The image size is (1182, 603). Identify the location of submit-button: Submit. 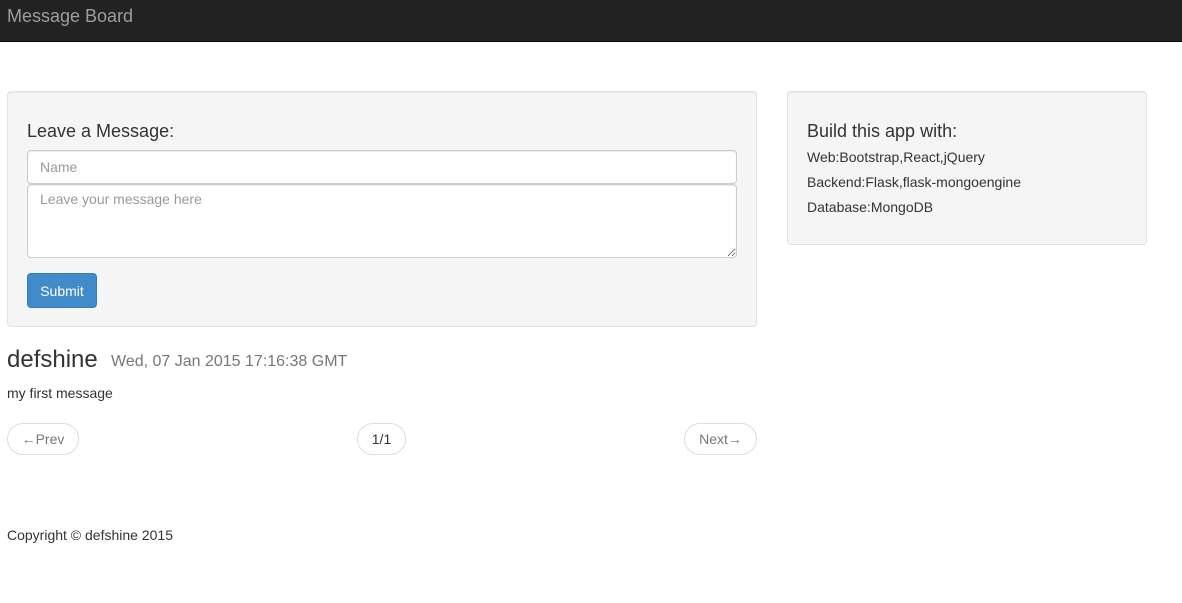
(62, 290).